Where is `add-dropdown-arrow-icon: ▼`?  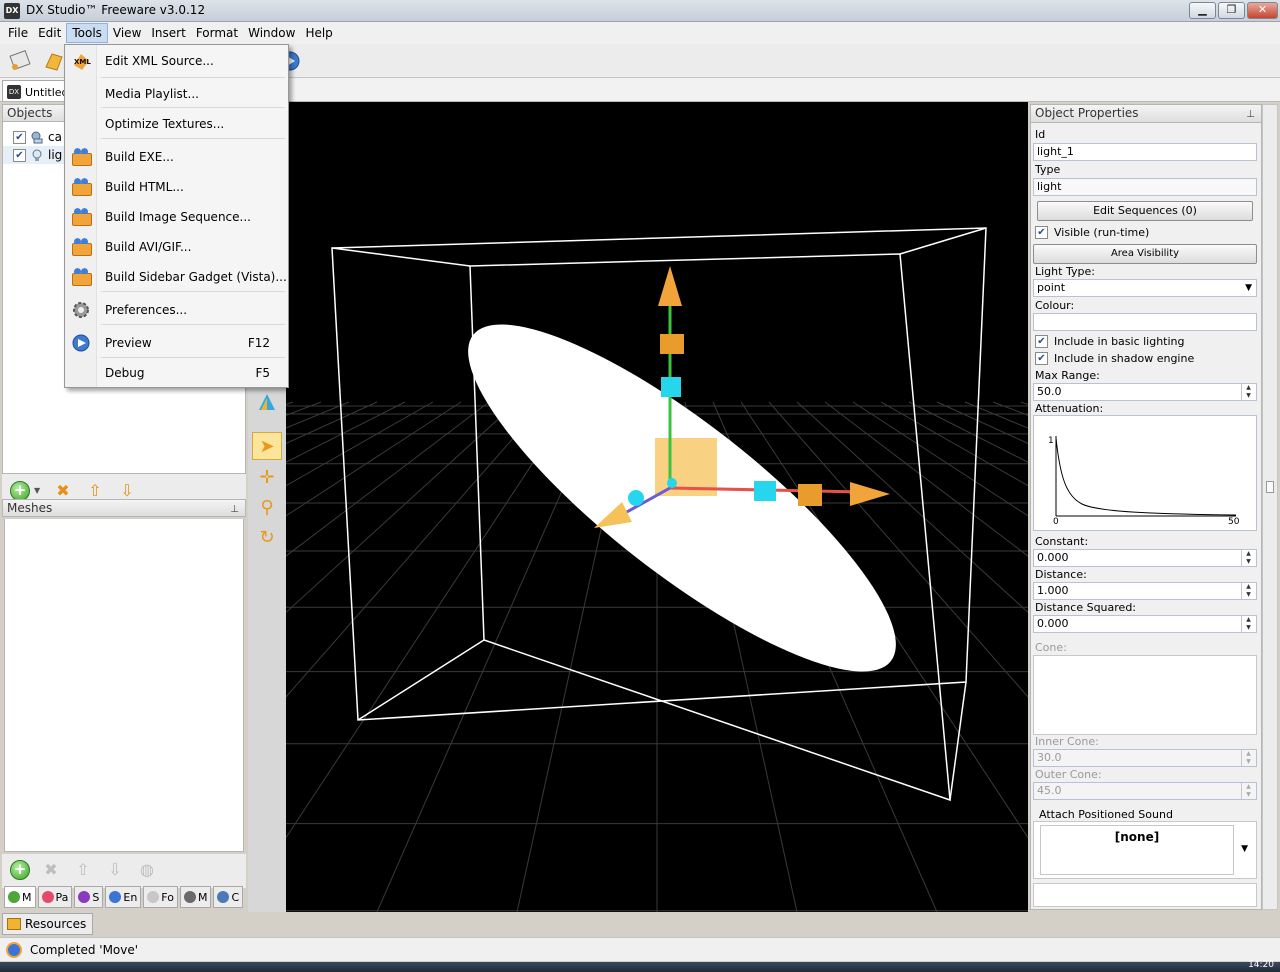
add-dropdown-arrow-icon: ▼ is located at coordinates (37, 490).